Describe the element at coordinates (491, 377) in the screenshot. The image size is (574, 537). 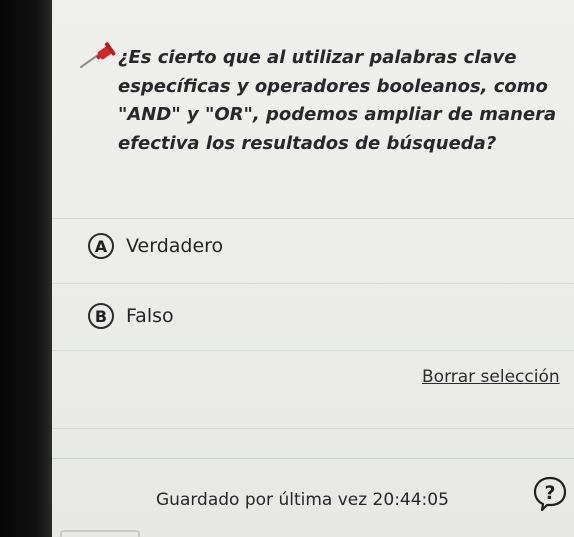
I see `clear-selection-link: Borrar selección` at that location.